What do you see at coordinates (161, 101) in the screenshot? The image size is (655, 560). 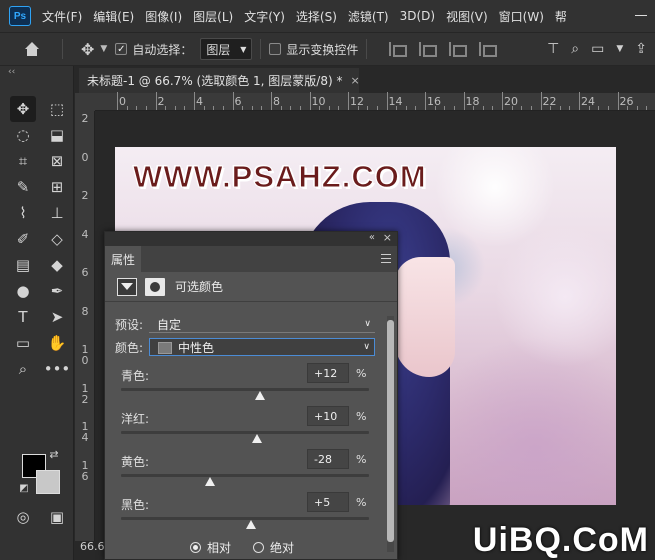 I see `ruler-top-label: 2` at bounding box center [161, 101].